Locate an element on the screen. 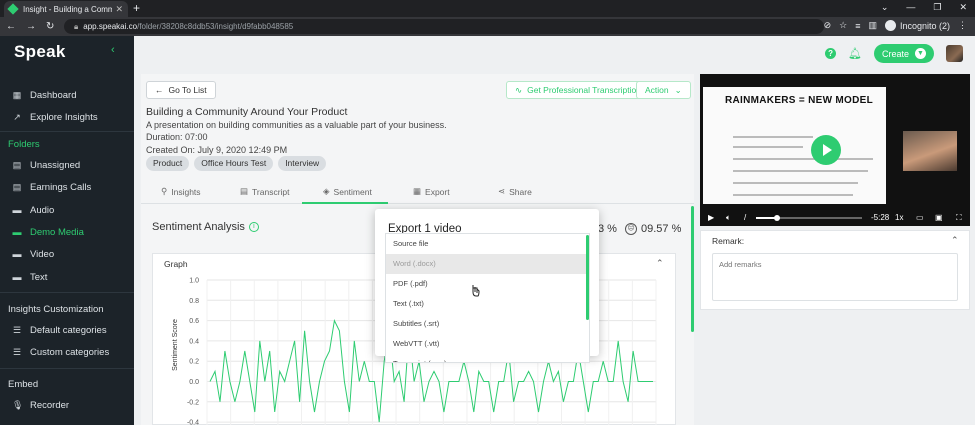 Image resolution: width=975 pixels, height=425 pixels. volume-icon: 🔈︎ is located at coordinates (728, 218).